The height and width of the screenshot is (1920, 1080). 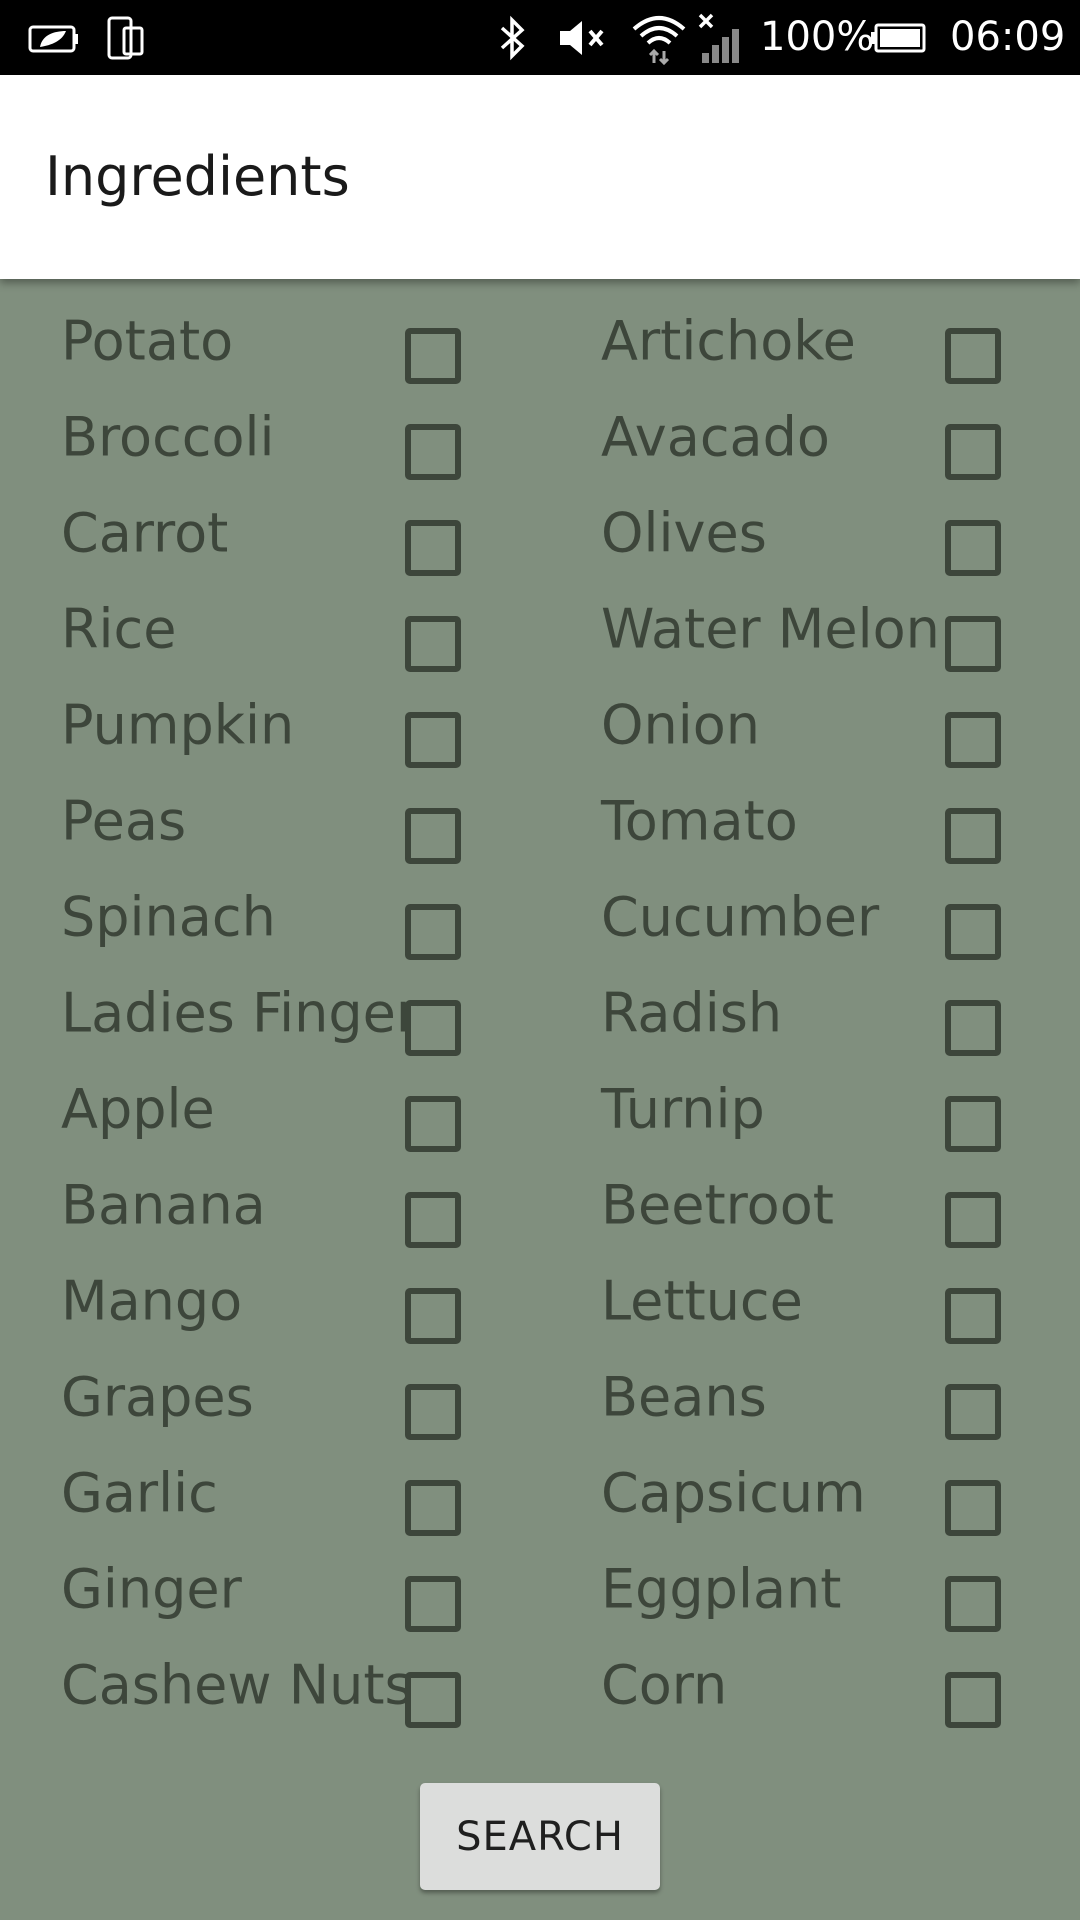 What do you see at coordinates (540, 339) in the screenshot?
I see `ingredient-row: Potato Artichoke` at bounding box center [540, 339].